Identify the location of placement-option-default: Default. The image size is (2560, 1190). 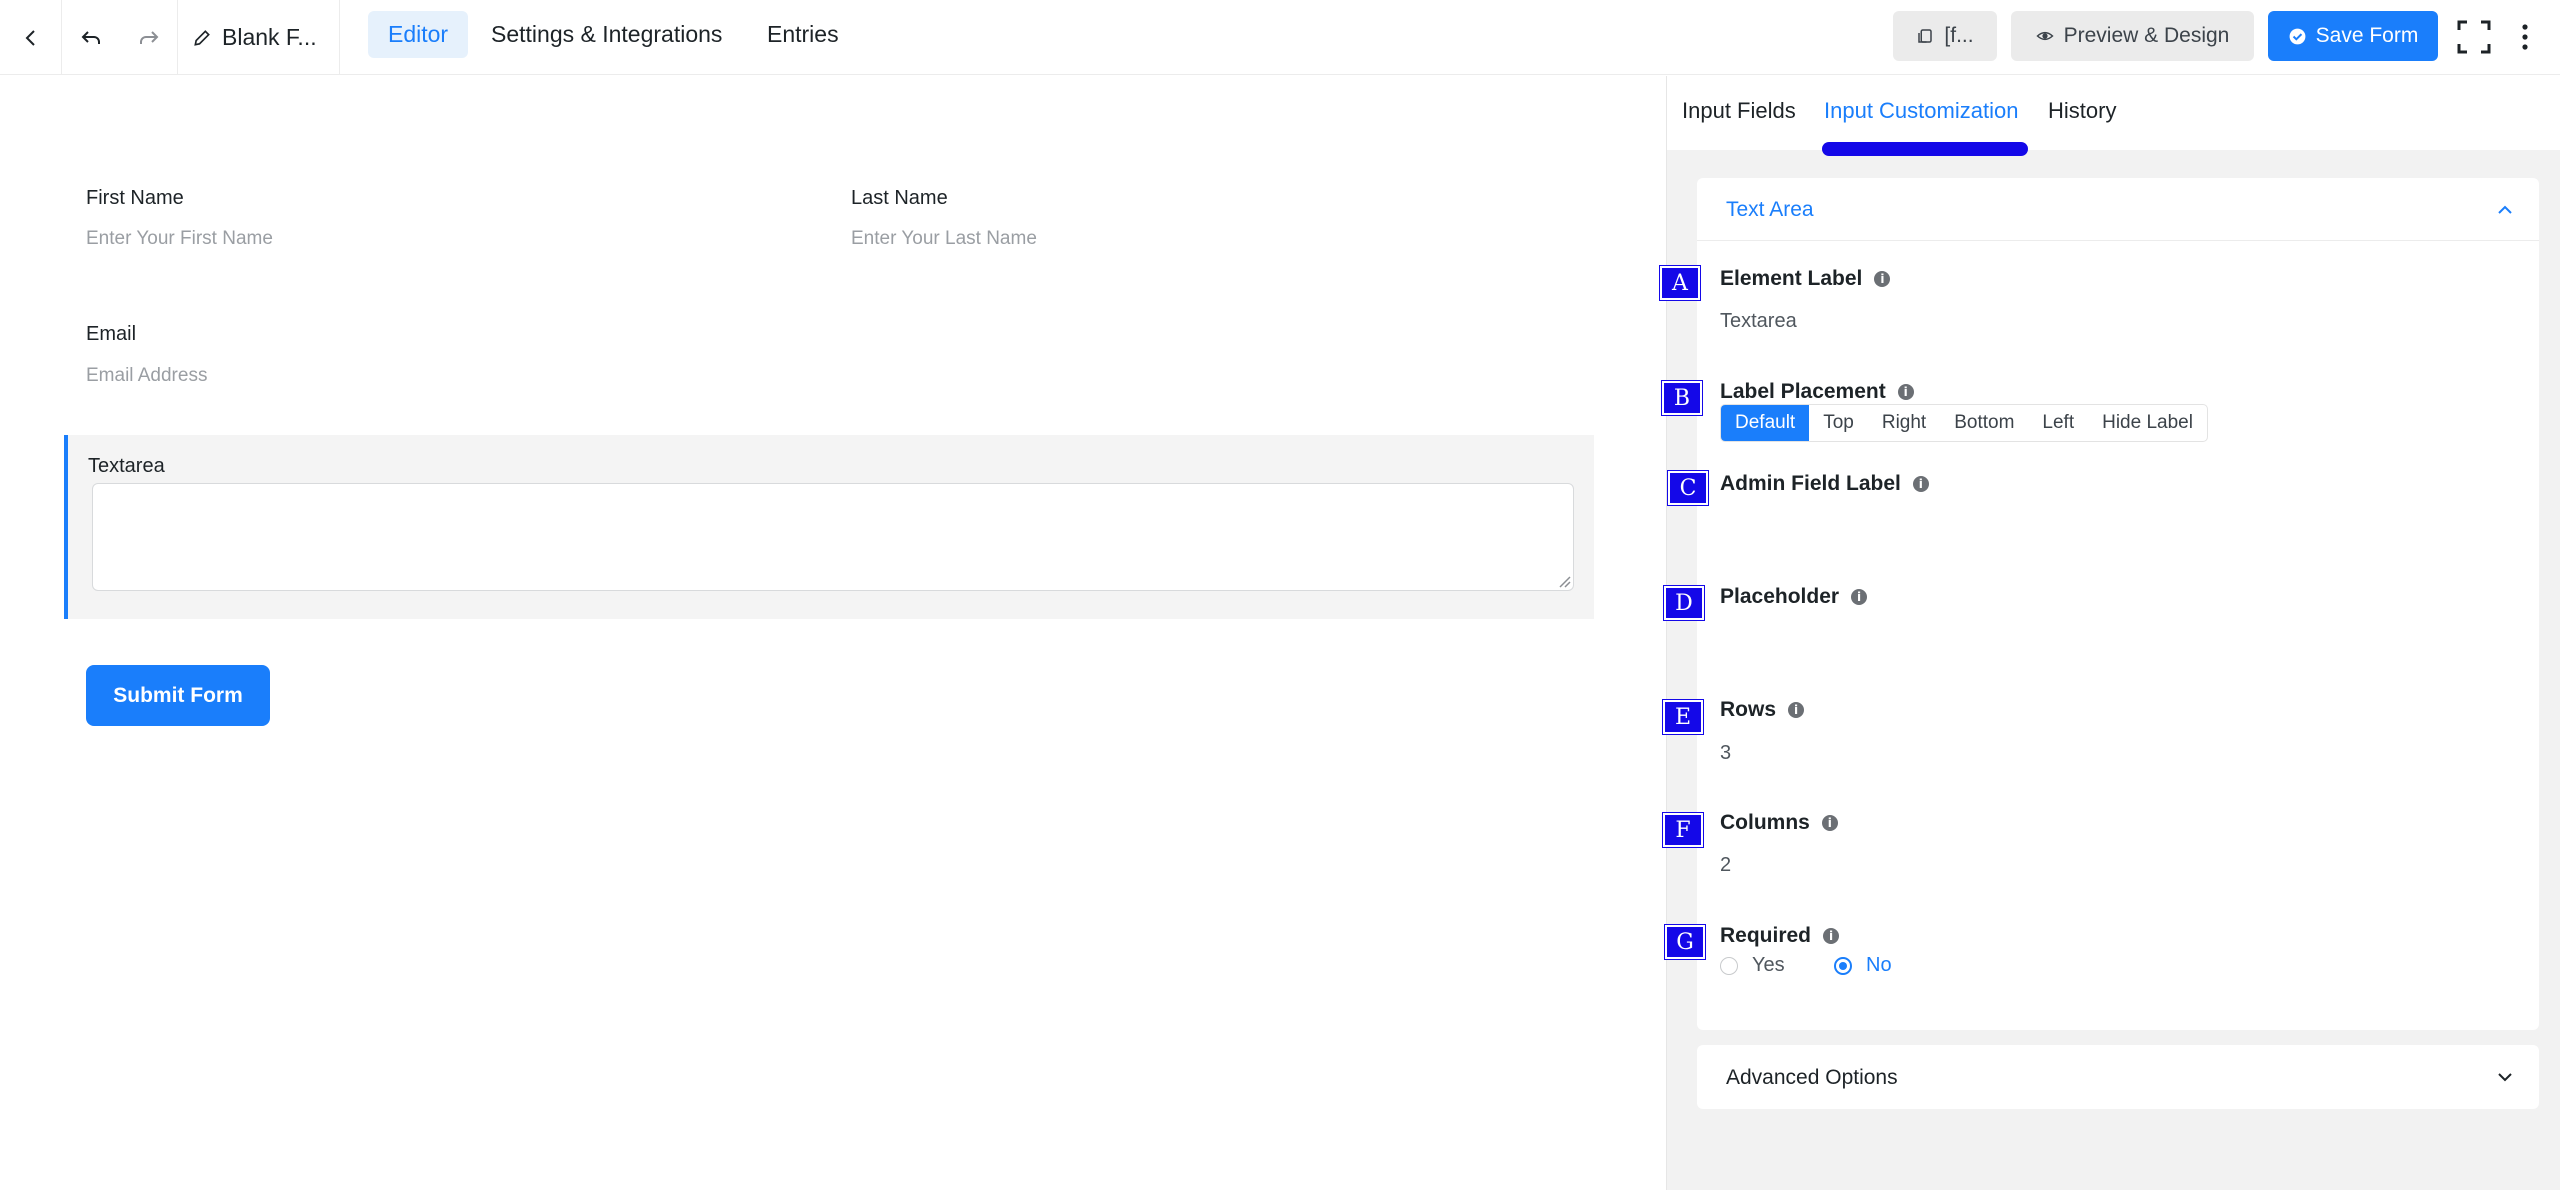
(1765, 423).